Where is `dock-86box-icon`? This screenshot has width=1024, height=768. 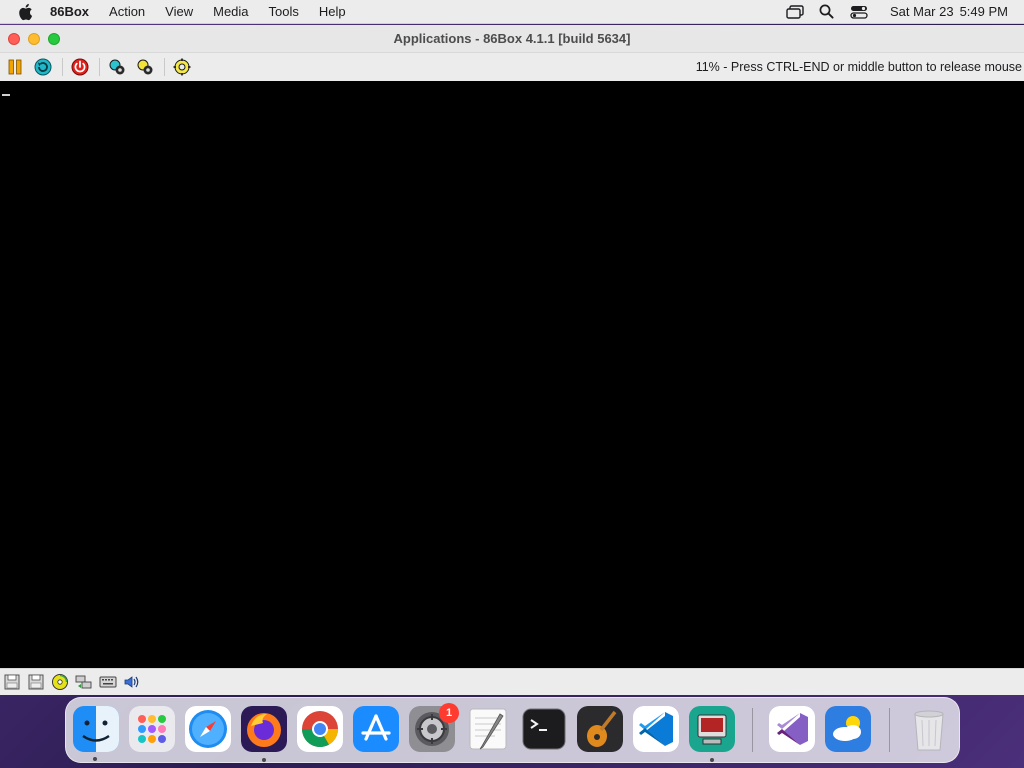
dock-86box-icon is located at coordinates (712, 729).